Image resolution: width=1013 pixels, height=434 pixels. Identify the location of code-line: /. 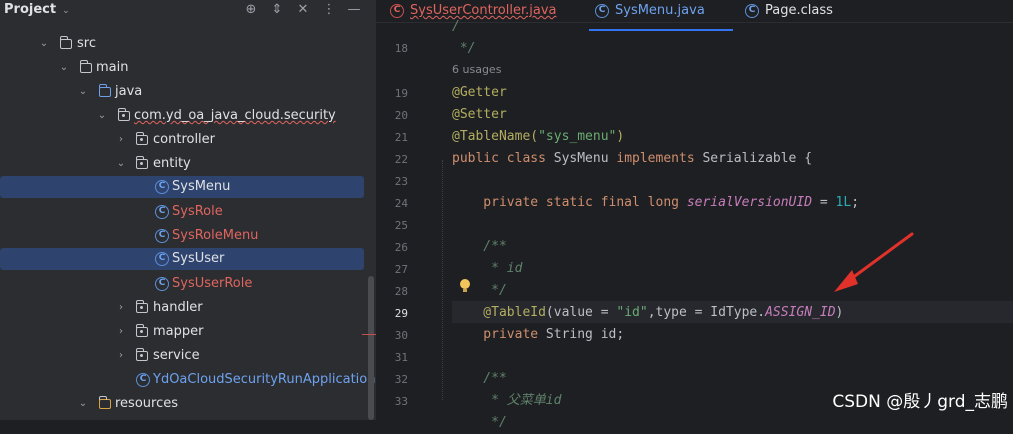
(456, 27).